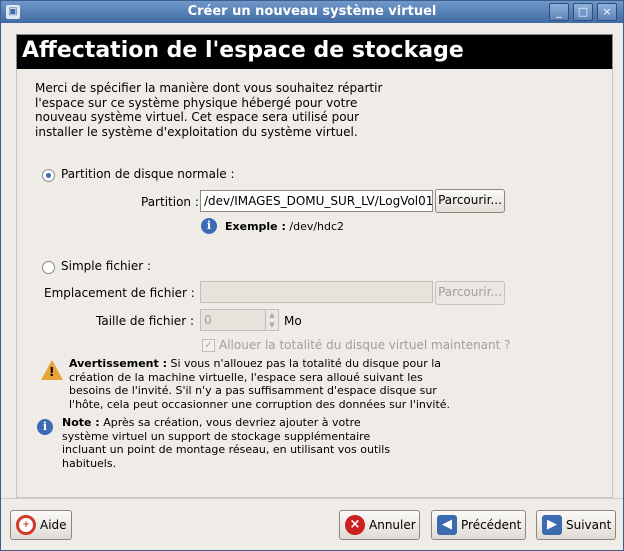 The width and height of the screenshot is (624, 551). I want to click on cancel-button: × Annuler, so click(379, 525).